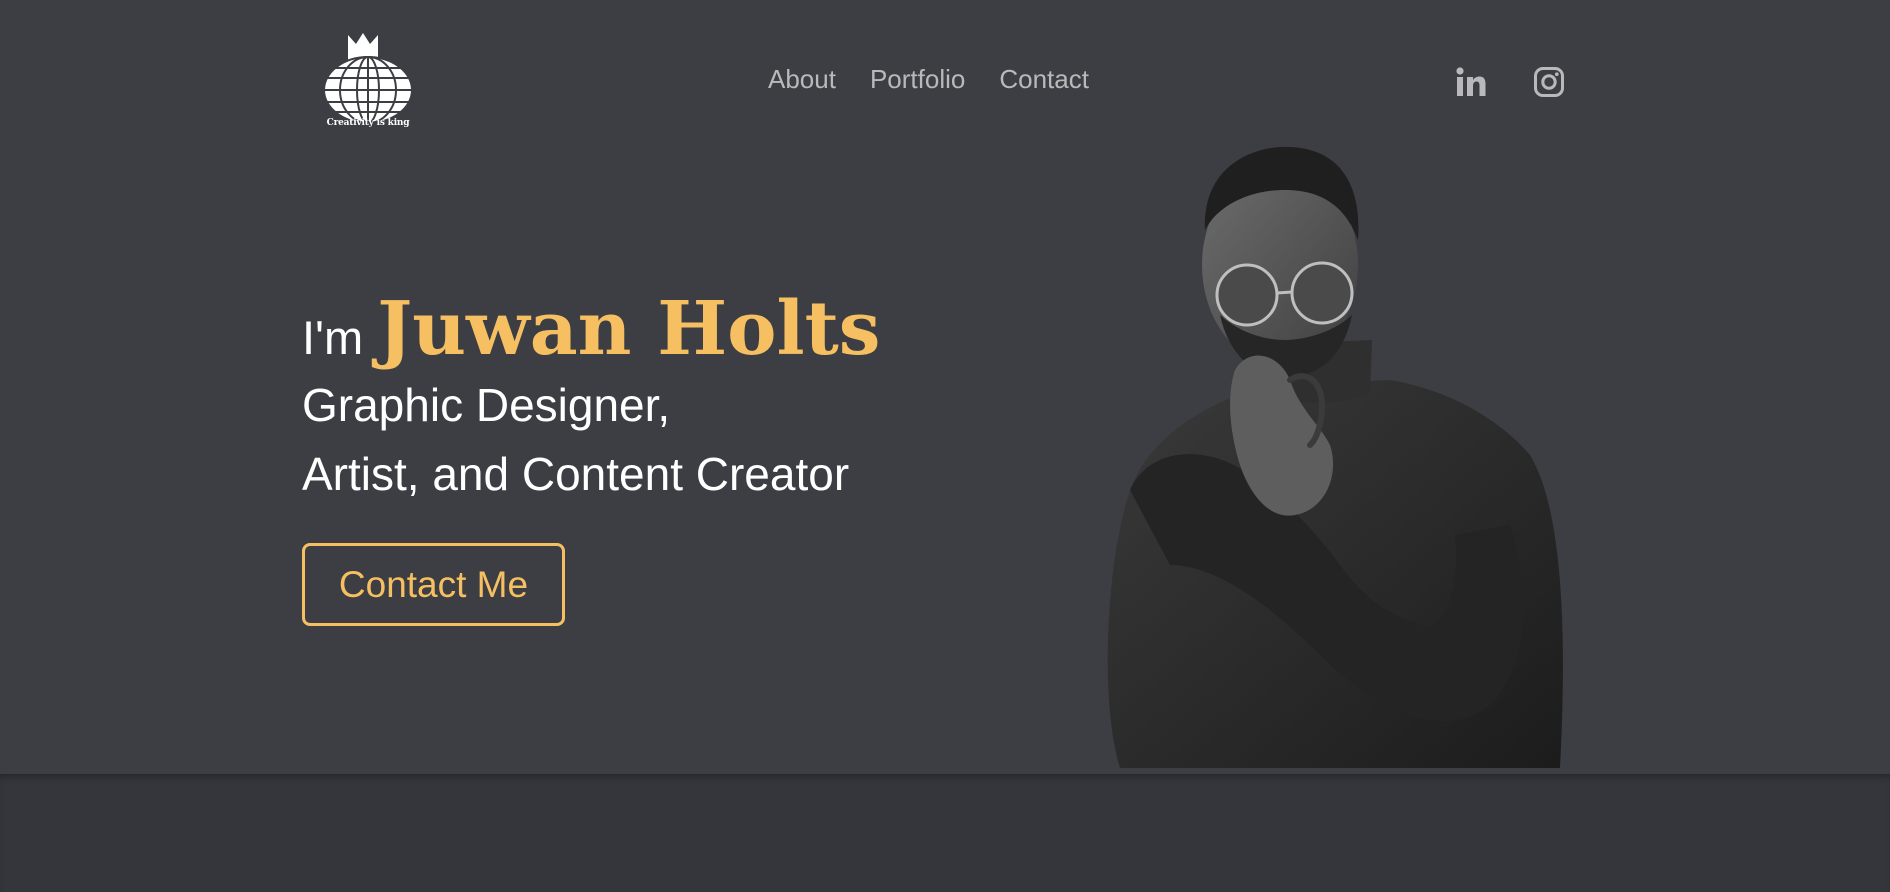 The width and height of the screenshot is (1890, 892). Describe the element at coordinates (629, 329) in the screenshot. I see `person-name: Juwan Holts` at that location.